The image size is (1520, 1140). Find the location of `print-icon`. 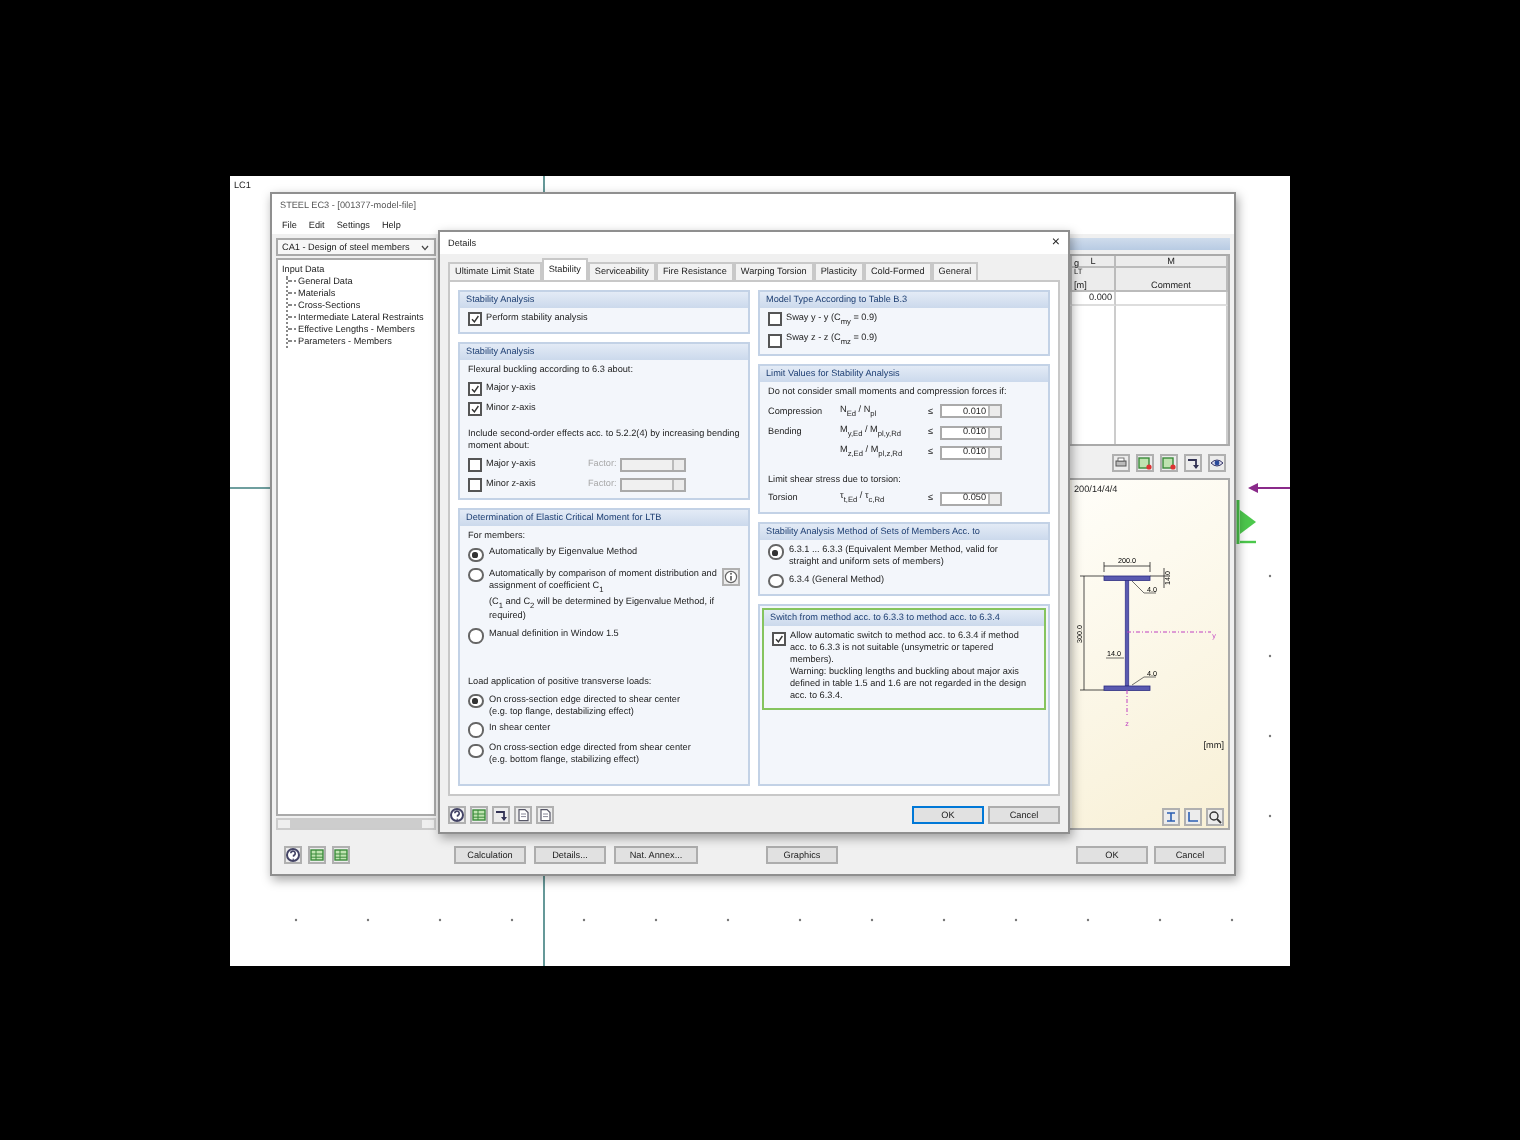

print-icon is located at coordinates (1121, 462).